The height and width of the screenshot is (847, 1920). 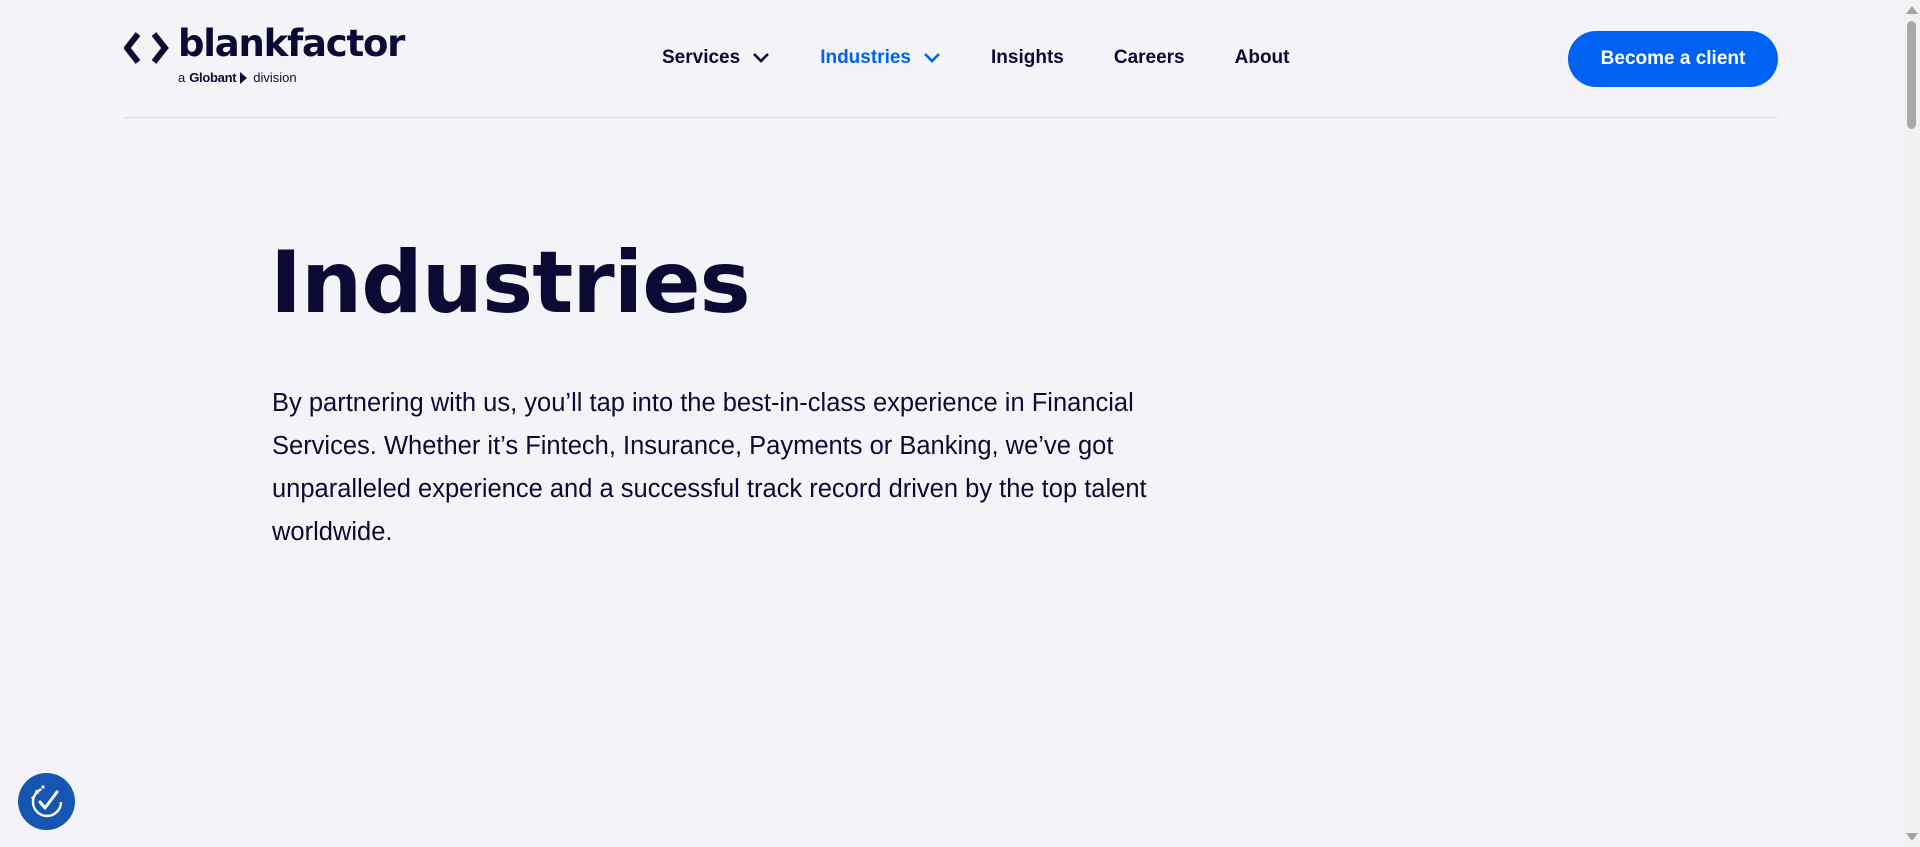 I want to click on nav-item-label: About, so click(x=1262, y=57).